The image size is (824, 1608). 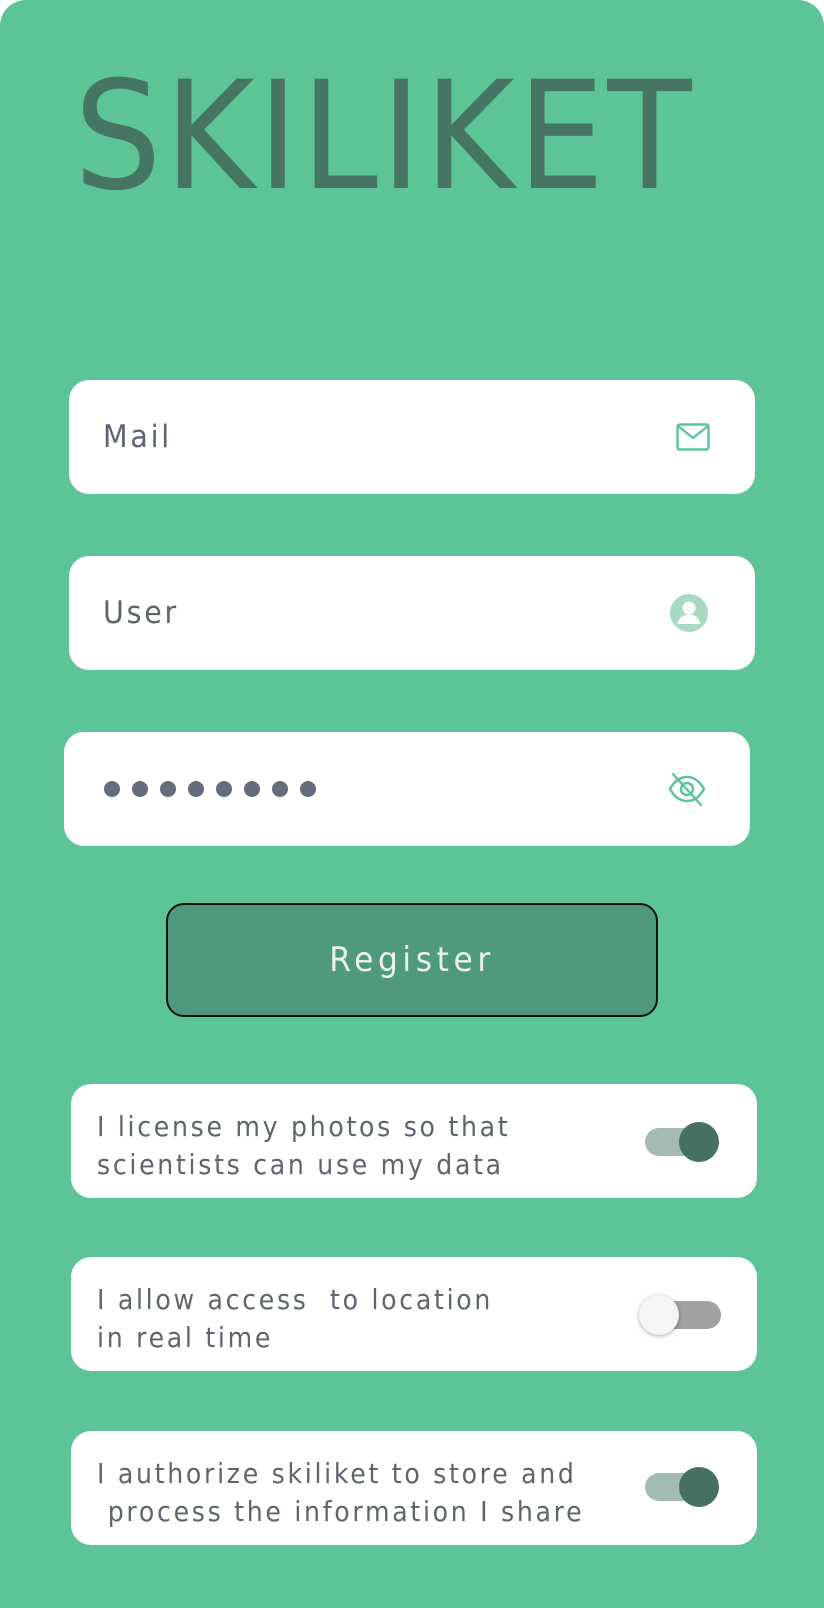 What do you see at coordinates (693, 437) in the screenshot?
I see `mail-icon` at bounding box center [693, 437].